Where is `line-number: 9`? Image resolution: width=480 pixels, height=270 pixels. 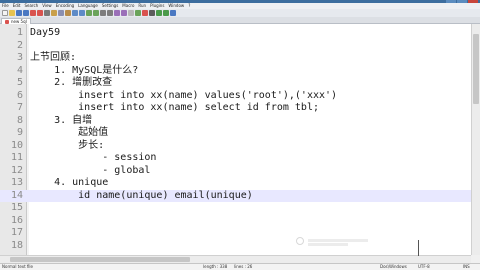 line-number: 9 is located at coordinates (19, 132).